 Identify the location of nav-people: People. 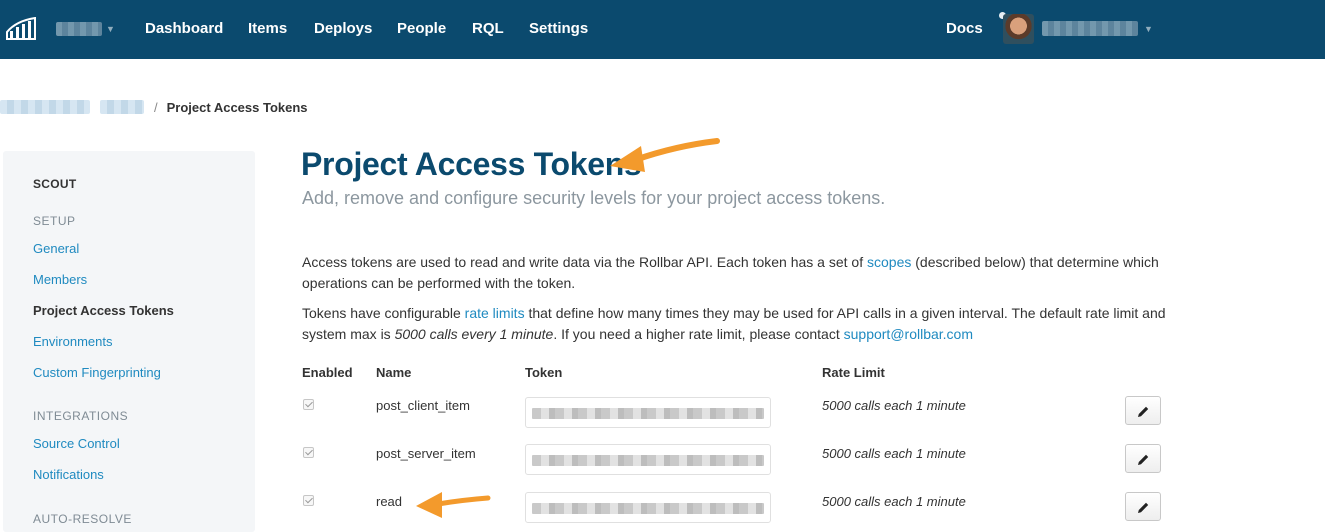
(421, 29).